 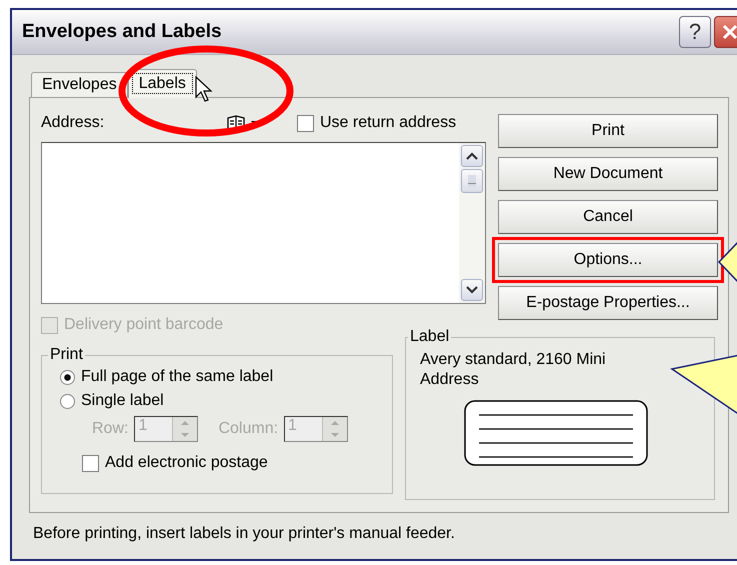 I want to click on address-label: Address:, so click(x=73, y=123).